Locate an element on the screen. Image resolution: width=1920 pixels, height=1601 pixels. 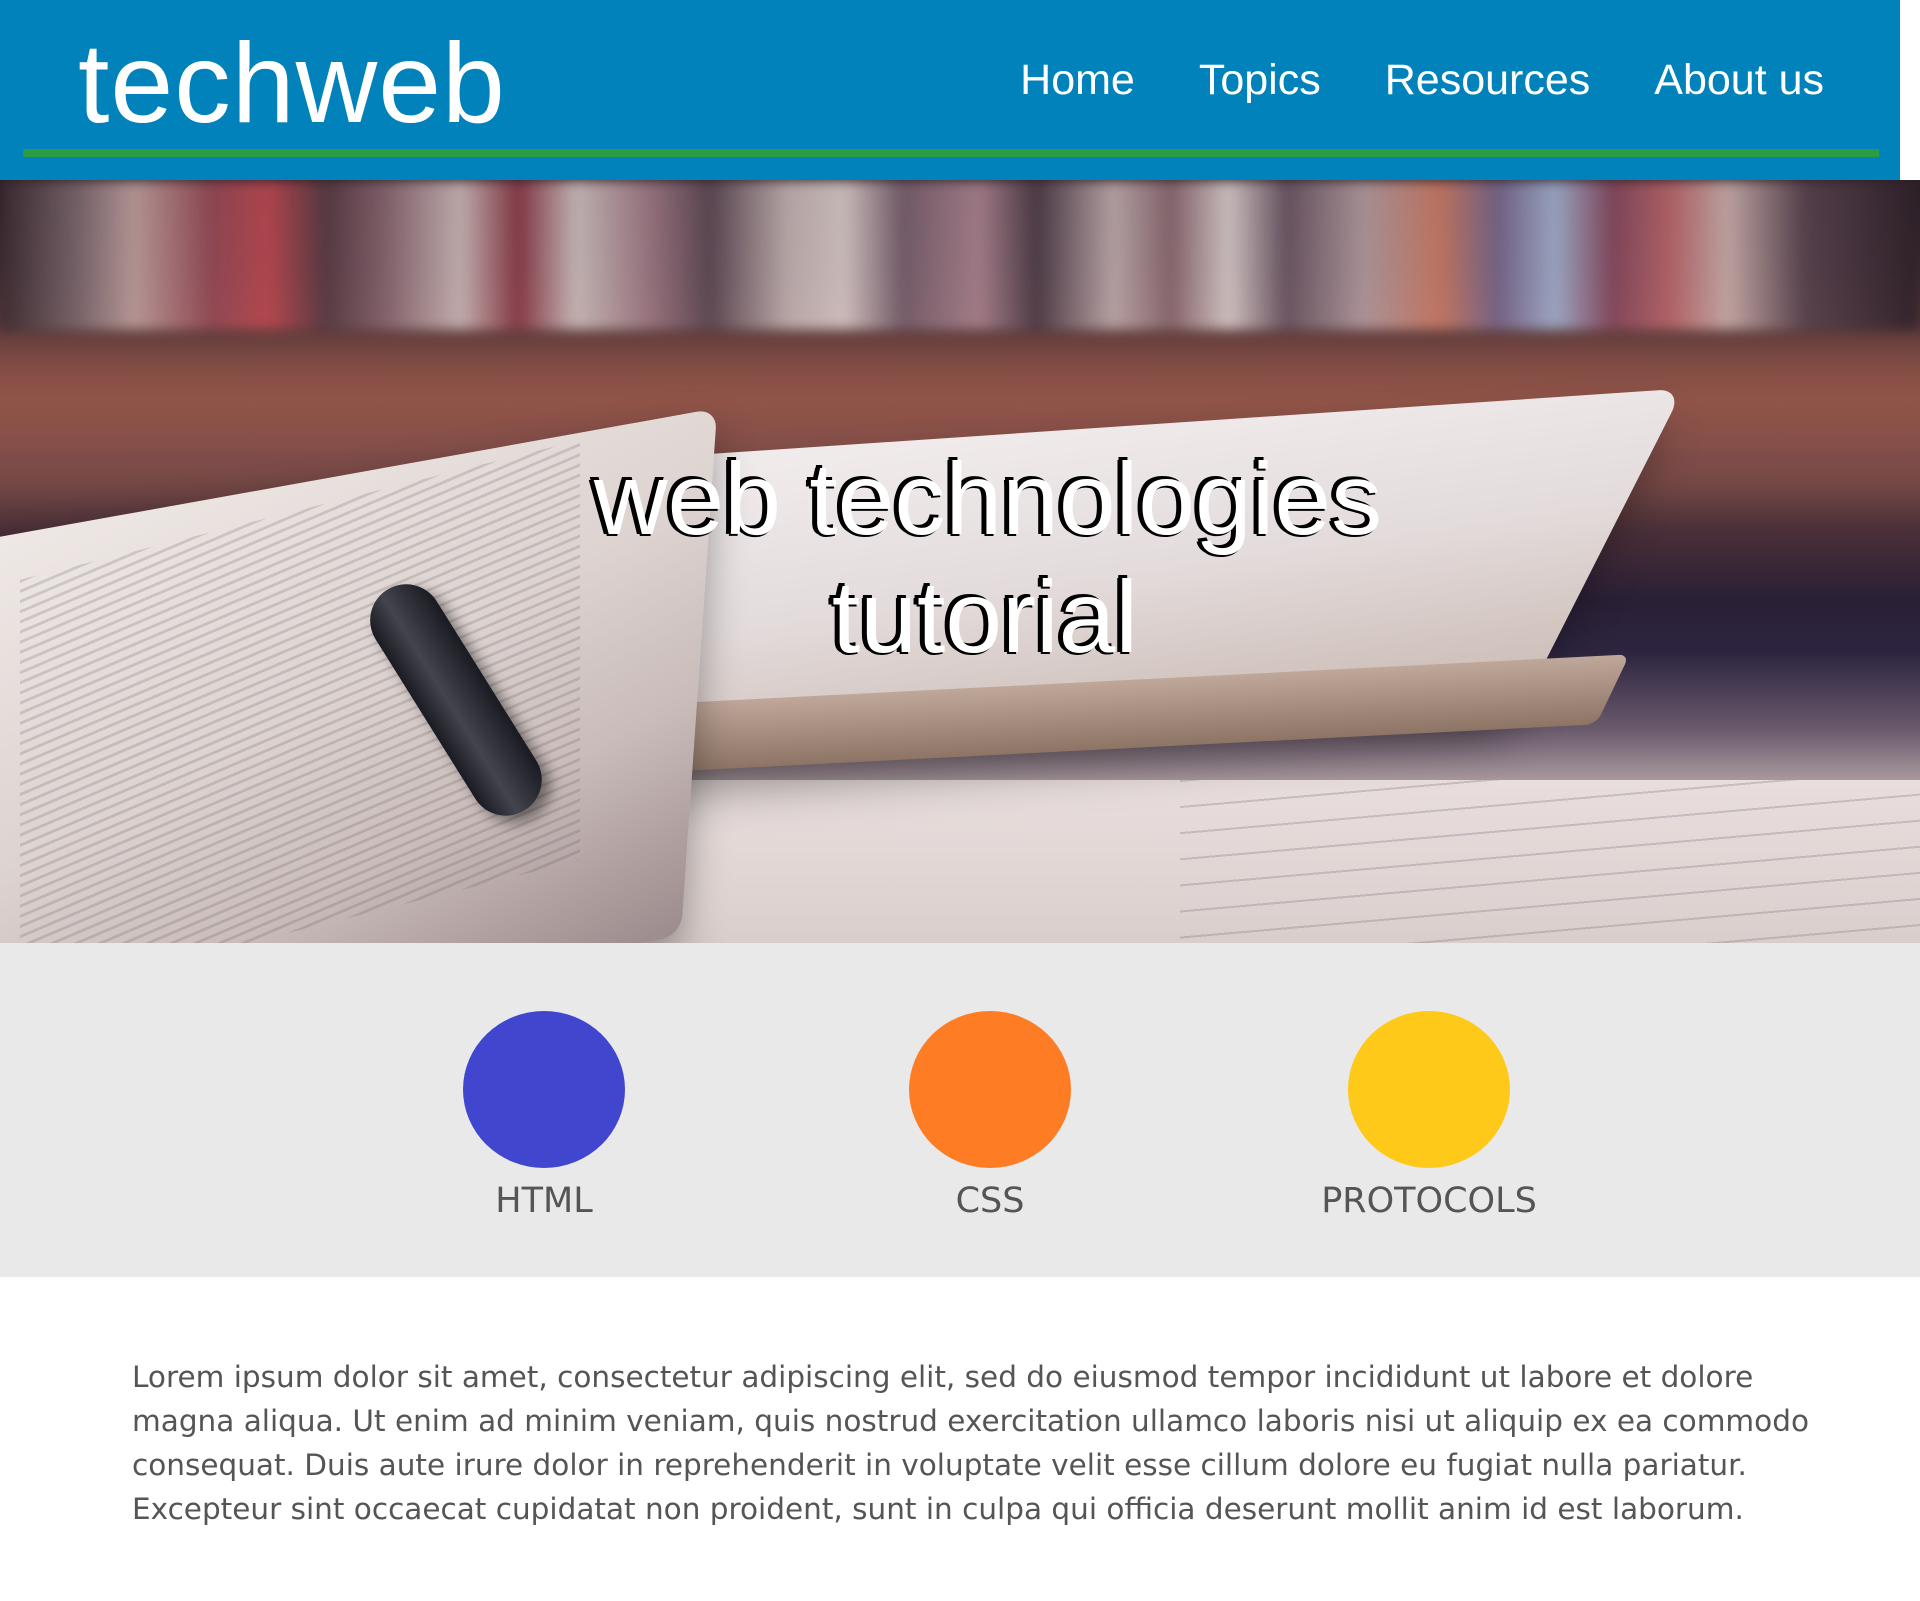
site-header: techweb Home Topics Resources About us is located at coordinates (950, 90).